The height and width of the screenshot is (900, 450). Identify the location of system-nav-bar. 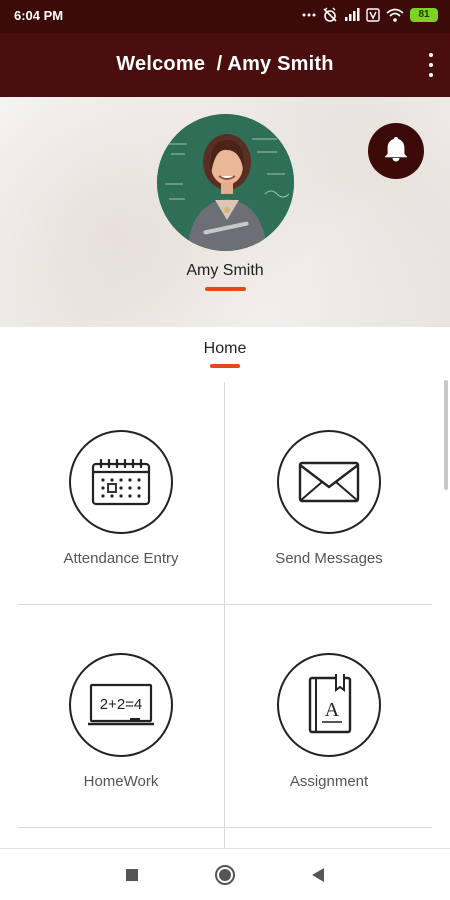
(225, 874).